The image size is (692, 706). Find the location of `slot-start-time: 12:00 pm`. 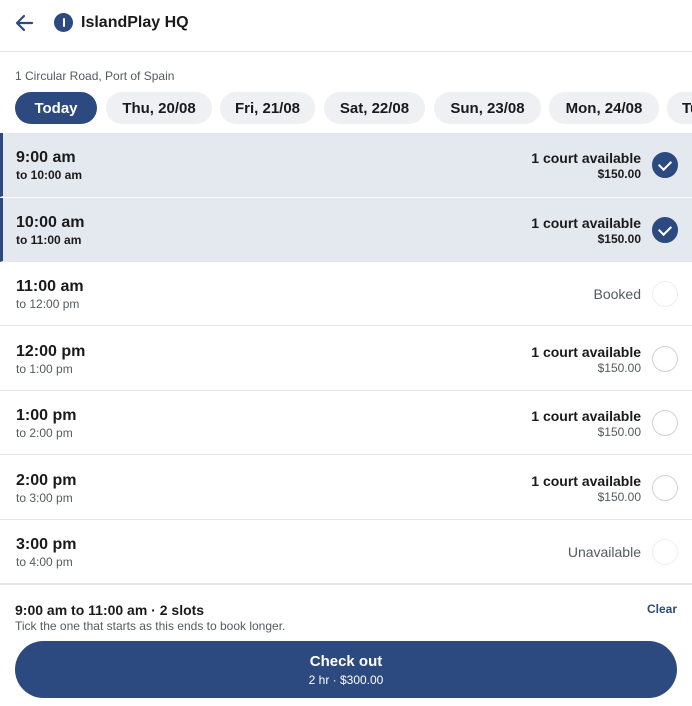

slot-start-time: 12:00 pm is located at coordinates (51, 351).